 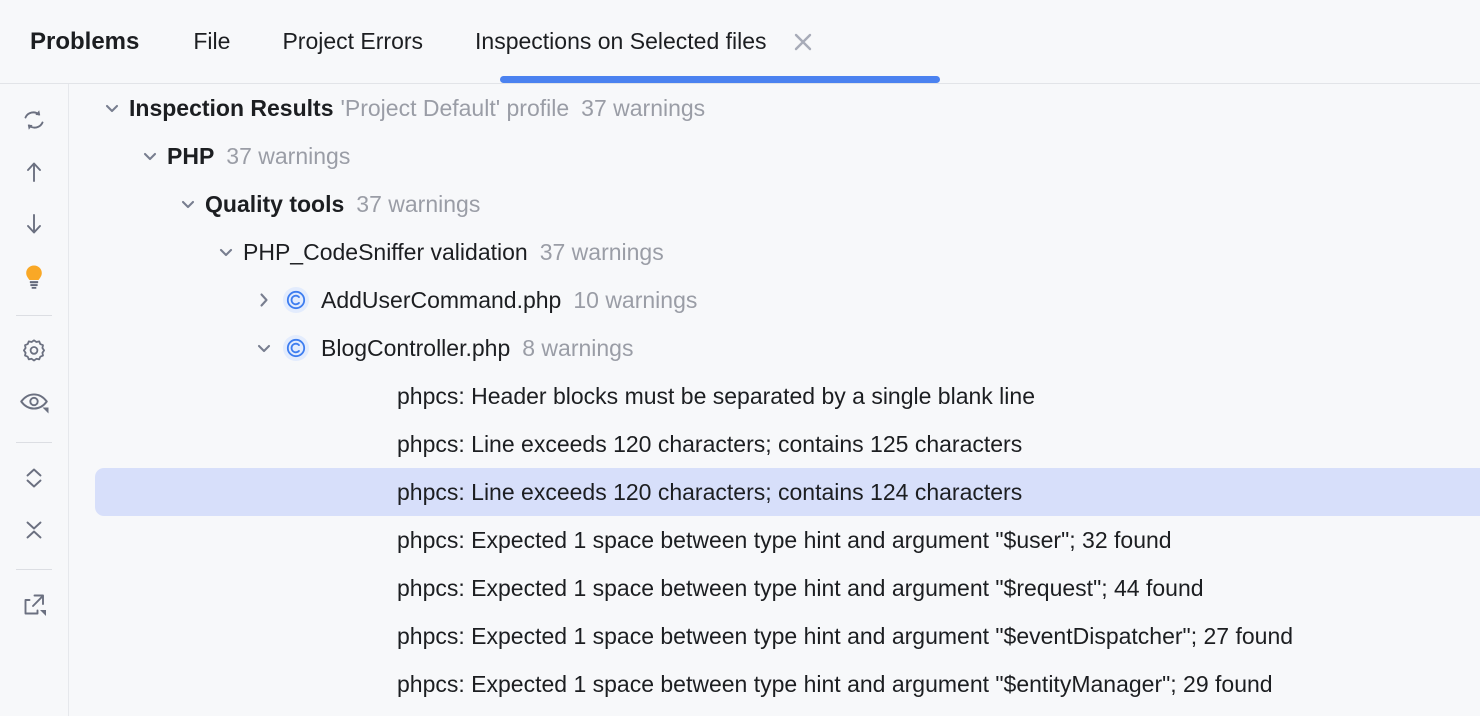 I want to click on rerun-icon, so click(x=34, y=120).